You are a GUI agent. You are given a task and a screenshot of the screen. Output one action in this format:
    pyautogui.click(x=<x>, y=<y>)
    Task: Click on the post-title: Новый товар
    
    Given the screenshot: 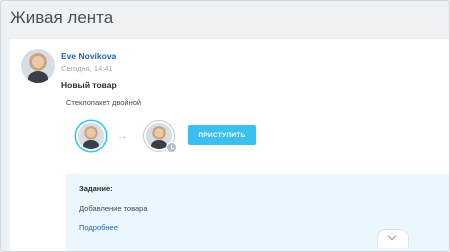 What is the action you would take?
    pyautogui.click(x=89, y=85)
    